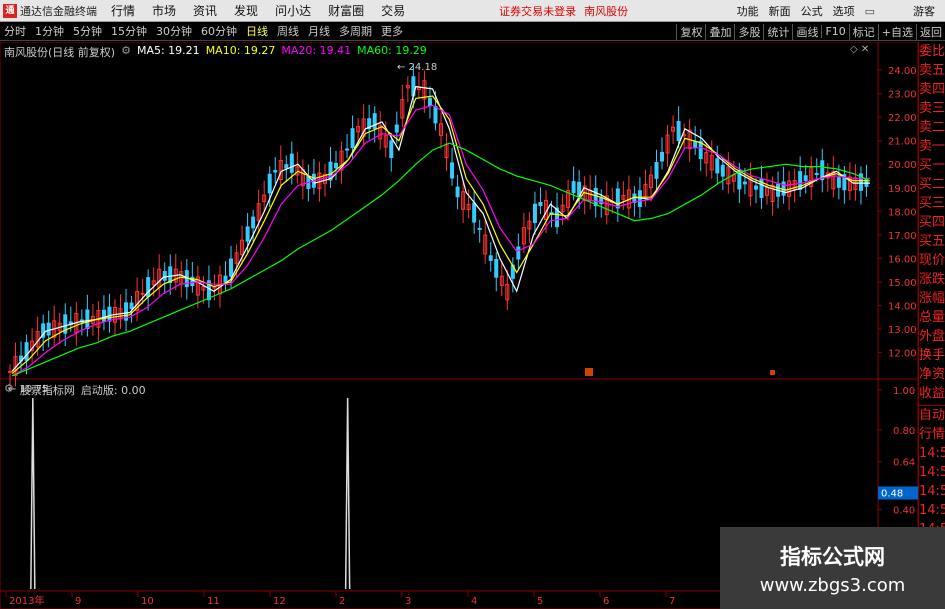 The image size is (945, 609). I want to click on tool-button-4: 画线, so click(806, 31).